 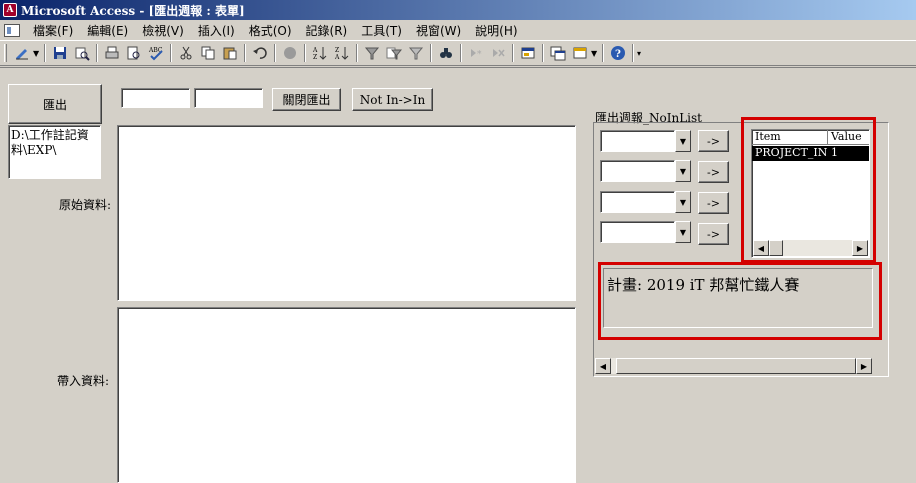 I want to click on project-highlight-box, so click(x=740, y=301).